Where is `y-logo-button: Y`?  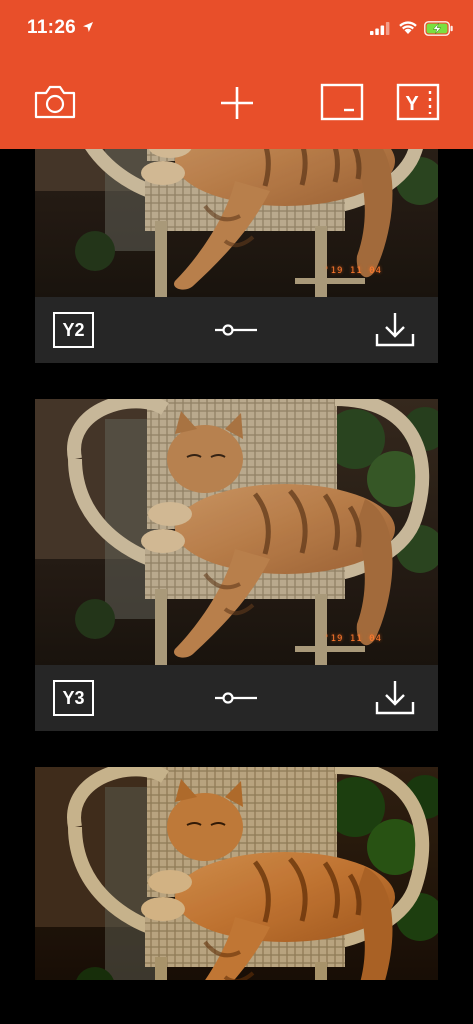
y-logo-button: Y is located at coordinates (418, 102).